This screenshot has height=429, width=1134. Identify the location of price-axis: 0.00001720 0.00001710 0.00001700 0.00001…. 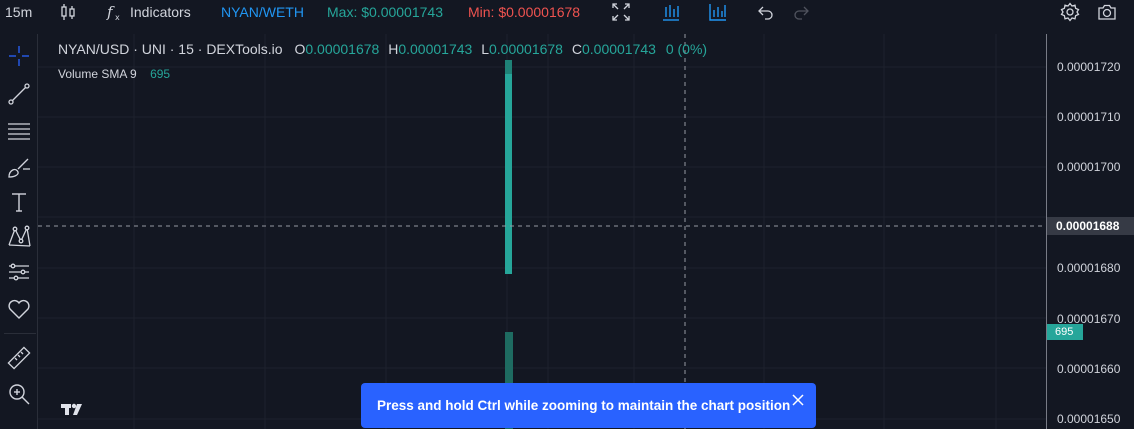
(1090, 231).